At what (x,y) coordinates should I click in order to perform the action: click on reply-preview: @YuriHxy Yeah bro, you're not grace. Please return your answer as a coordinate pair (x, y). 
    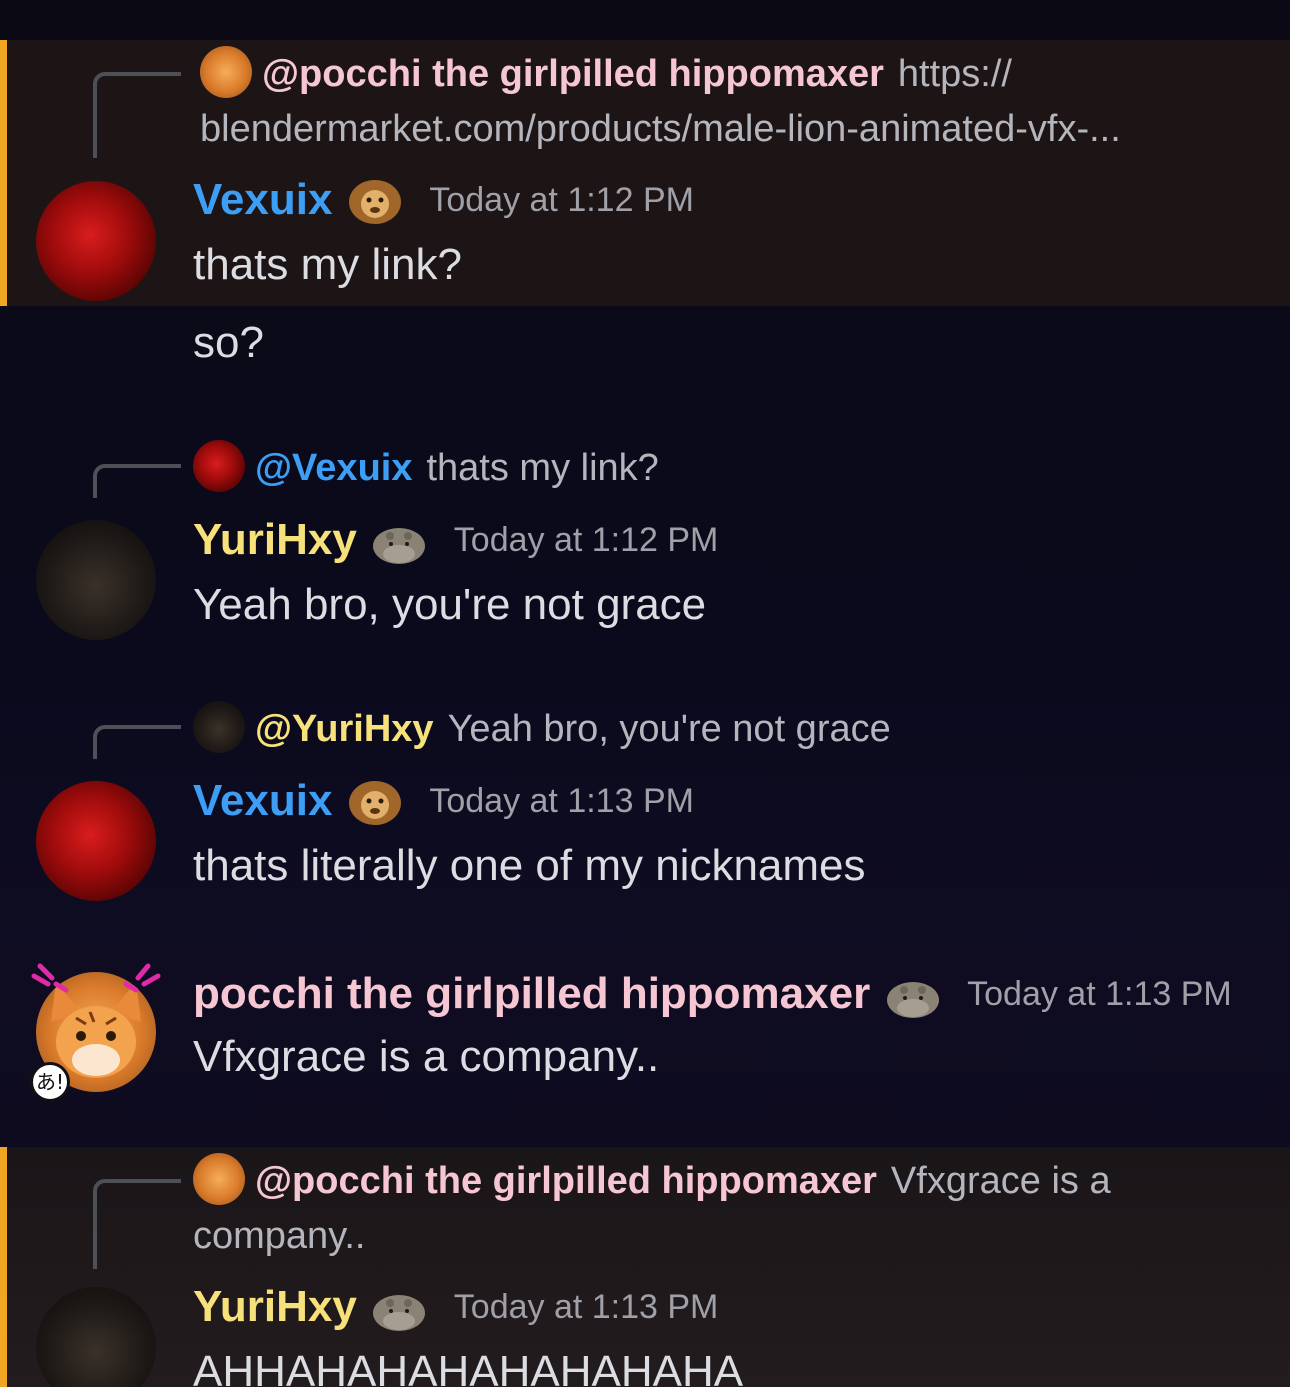
    Looking at the image, I should click on (721, 729).